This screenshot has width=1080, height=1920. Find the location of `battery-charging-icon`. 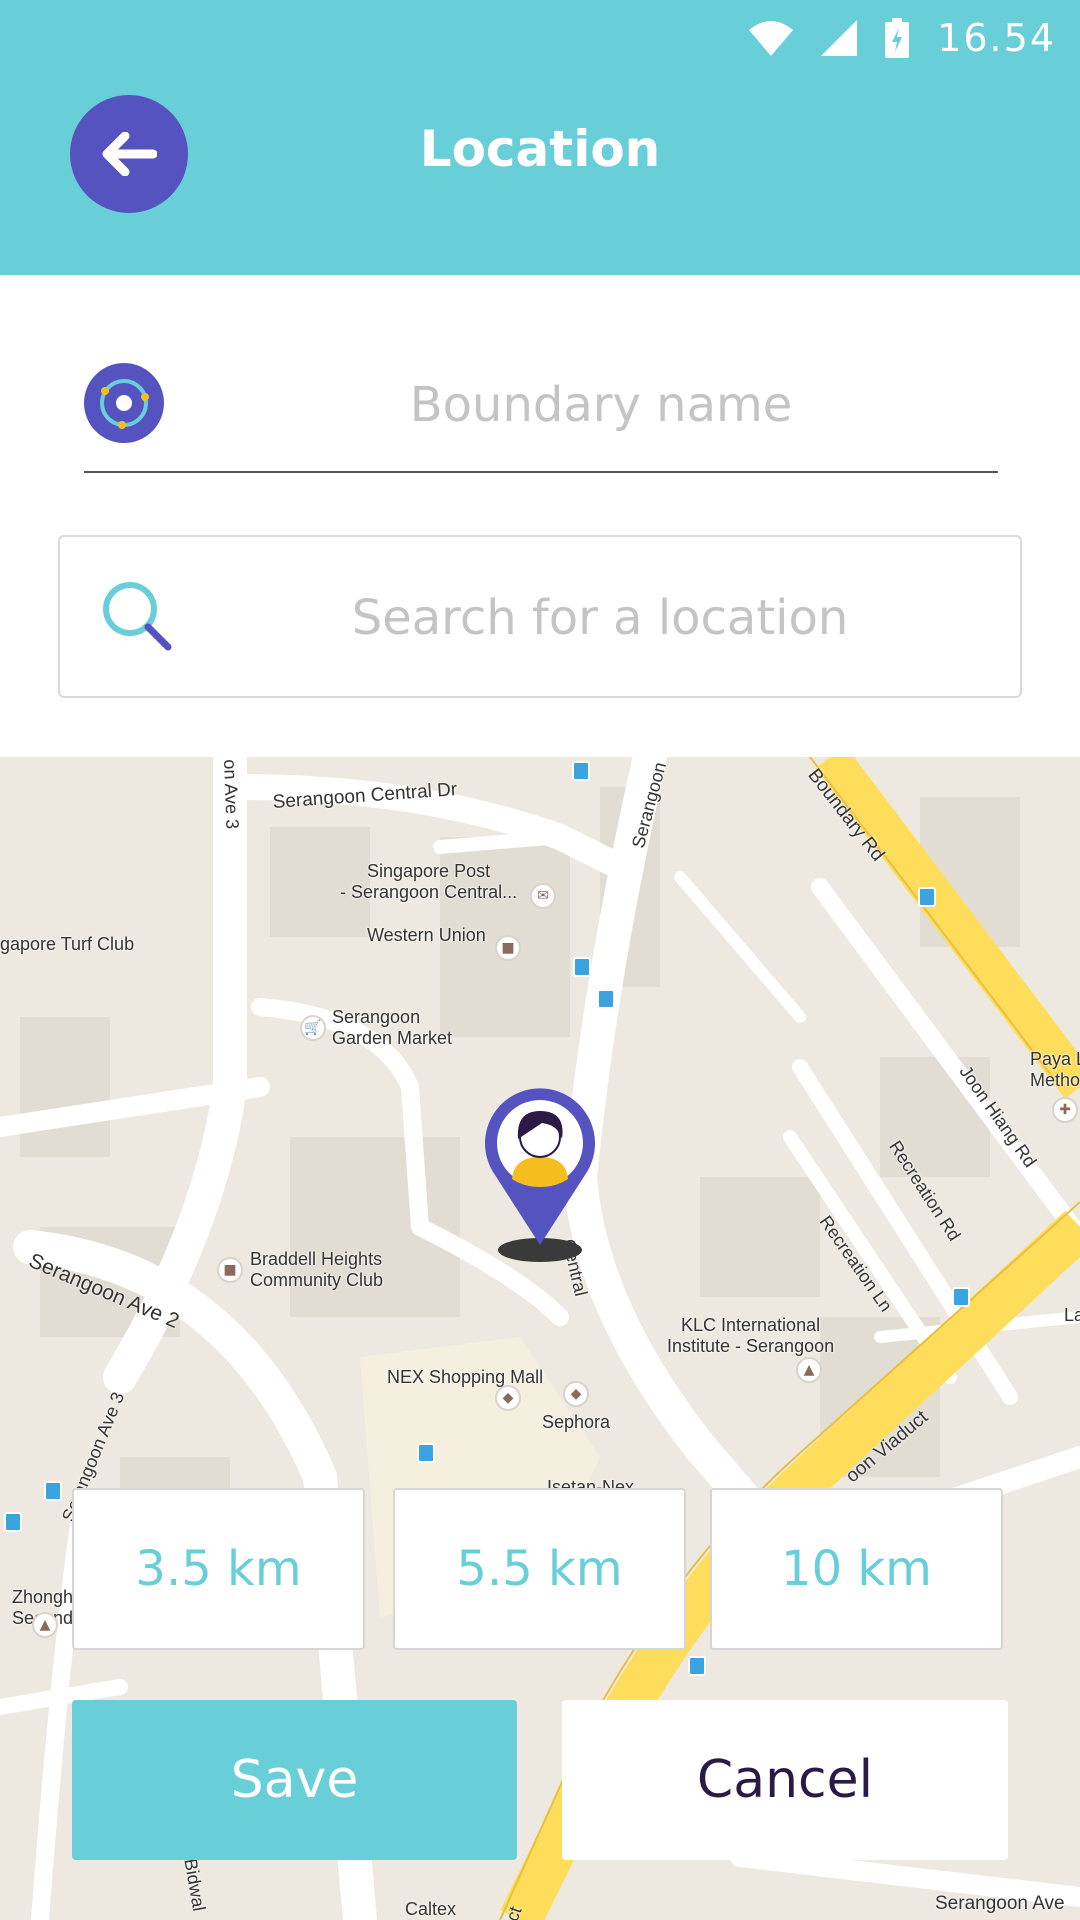

battery-charging-icon is located at coordinates (897, 38).